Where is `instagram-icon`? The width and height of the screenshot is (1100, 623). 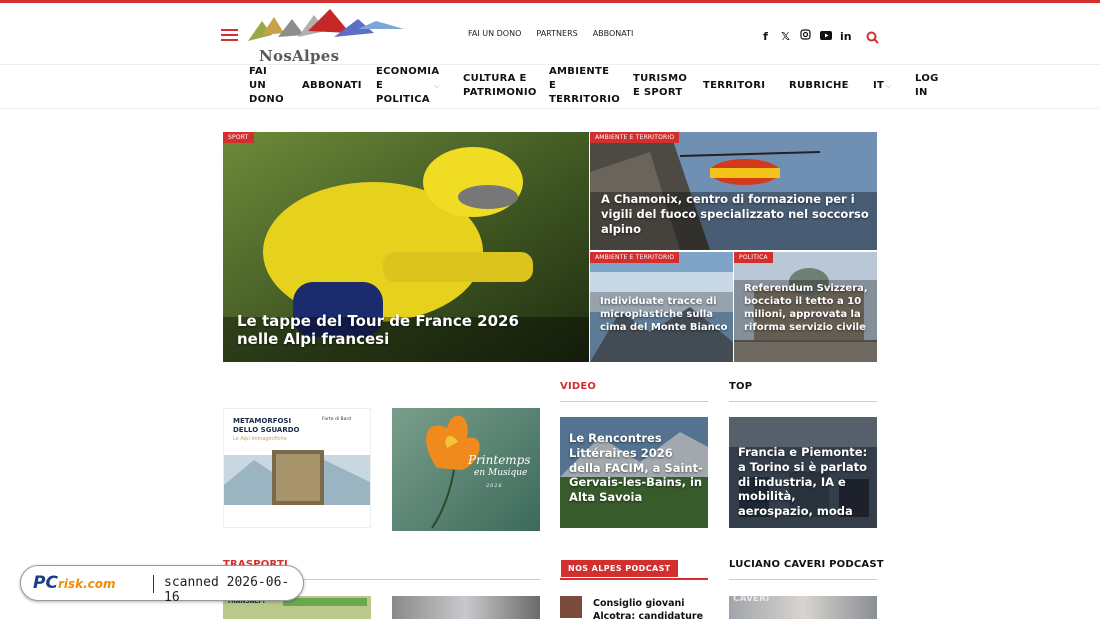
instagram-icon is located at coordinates (805, 36).